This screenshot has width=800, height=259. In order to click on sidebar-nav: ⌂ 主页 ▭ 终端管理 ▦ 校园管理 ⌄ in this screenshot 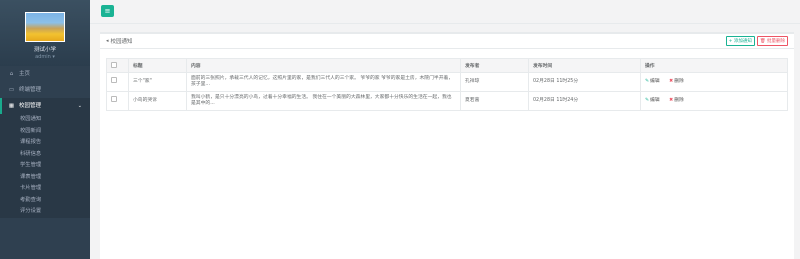, I will do `click(45, 90)`.